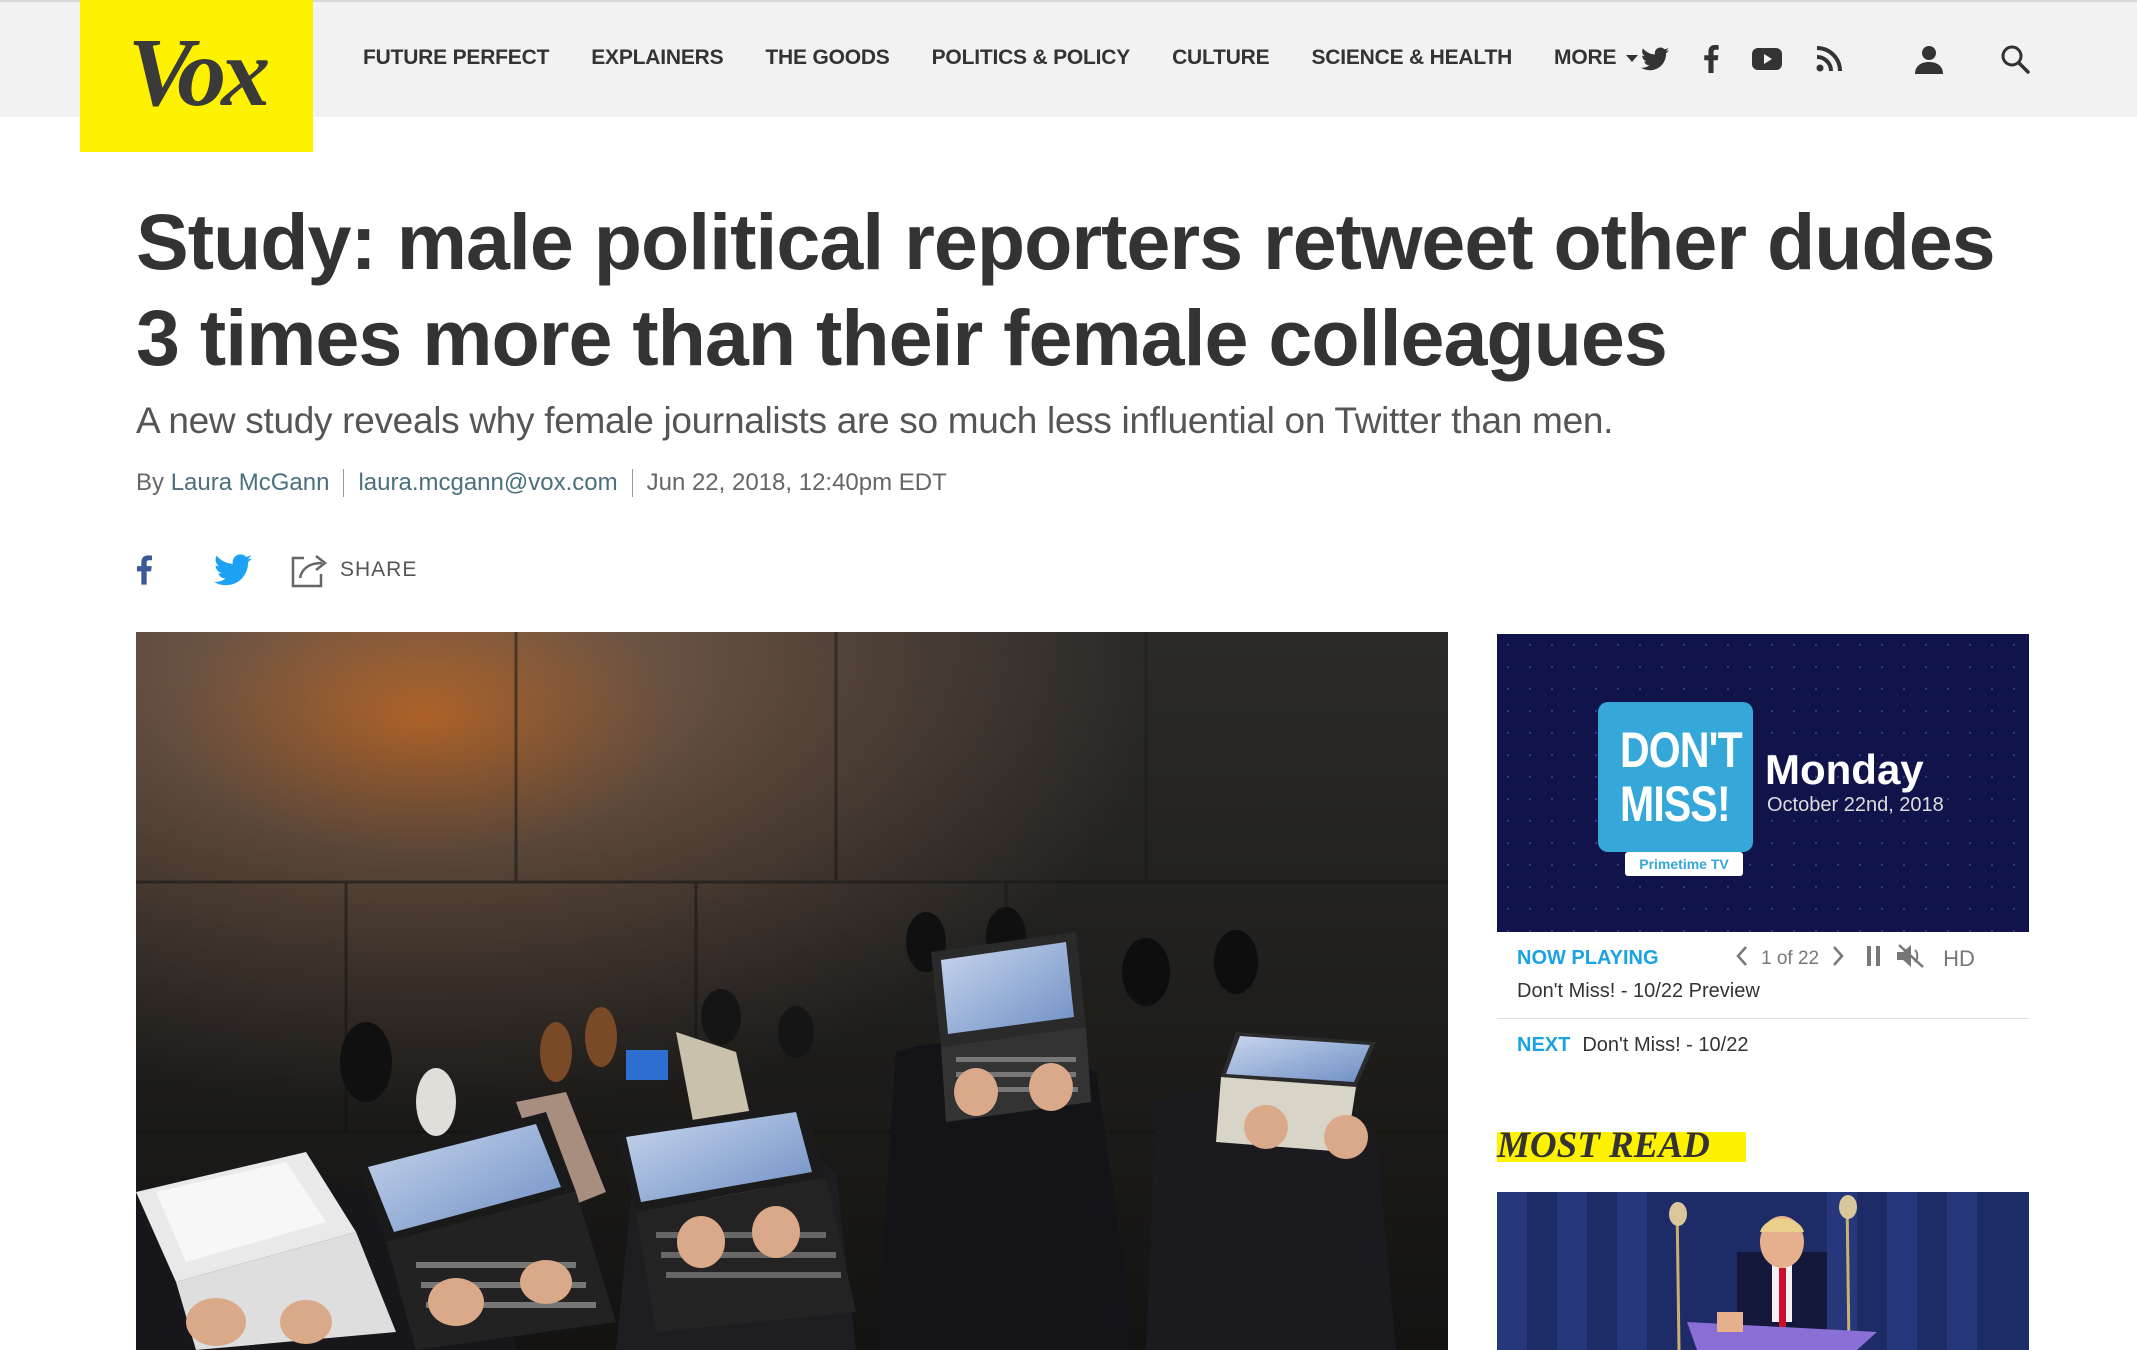 The height and width of the screenshot is (1350, 2137). What do you see at coordinates (1929, 59) in the screenshot?
I see `user-icon` at bounding box center [1929, 59].